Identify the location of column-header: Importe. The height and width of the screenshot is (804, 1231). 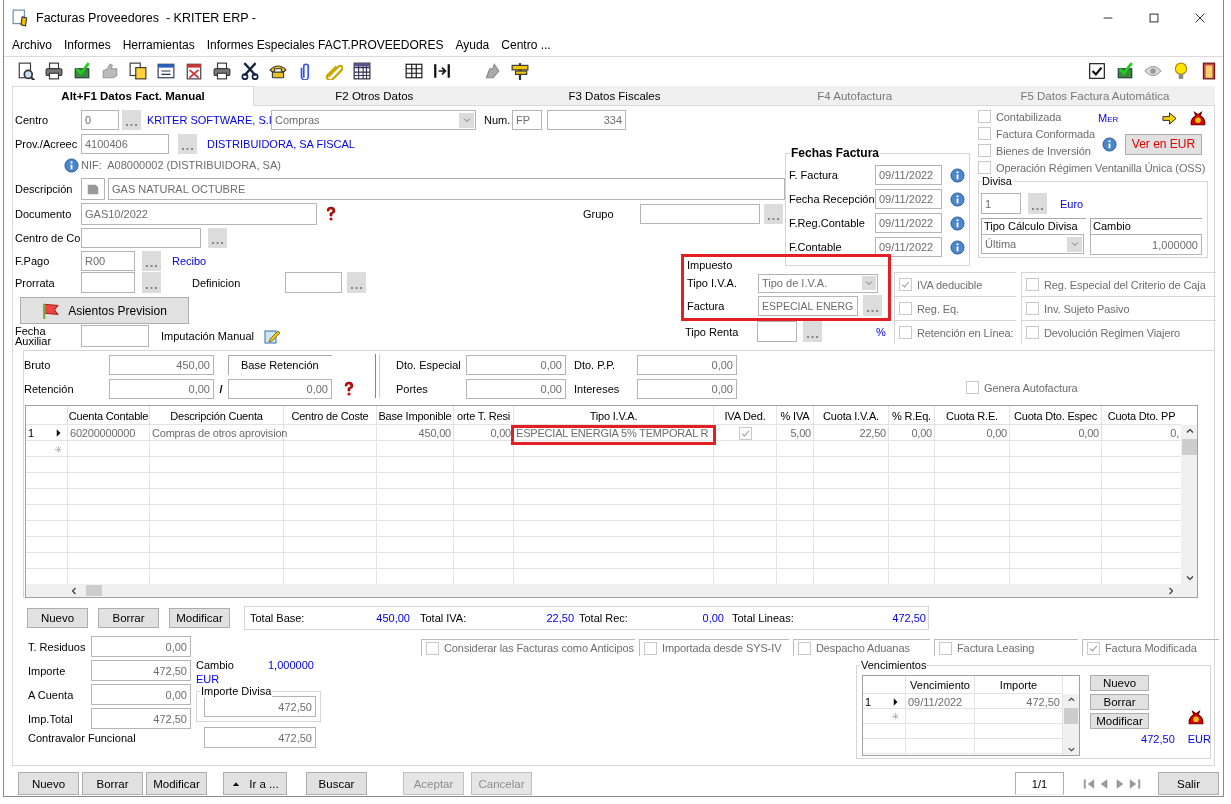
(1019, 685).